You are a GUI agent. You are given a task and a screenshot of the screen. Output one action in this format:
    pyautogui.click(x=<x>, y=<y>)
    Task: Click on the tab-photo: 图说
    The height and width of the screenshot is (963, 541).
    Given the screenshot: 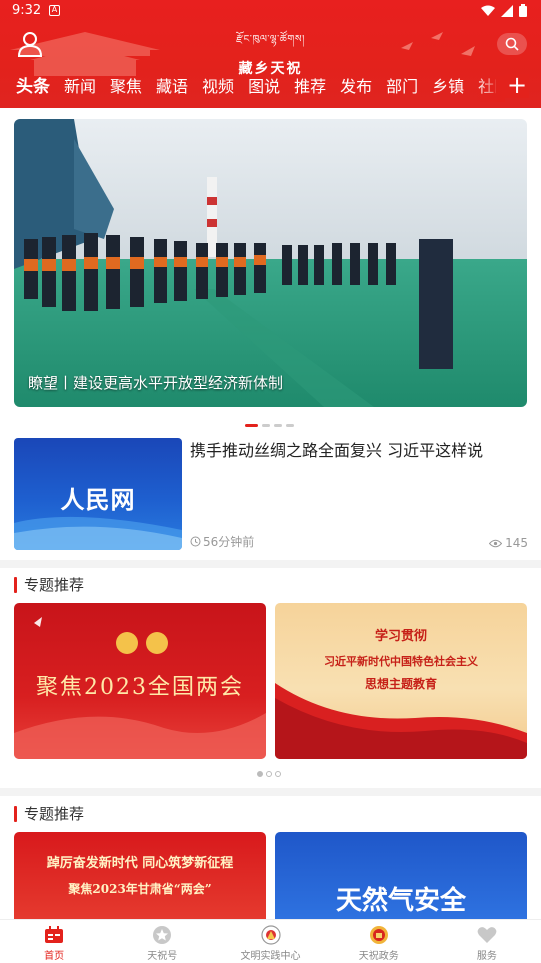 What is the action you would take?
    pyautogui.click(x=264, y=89)
    